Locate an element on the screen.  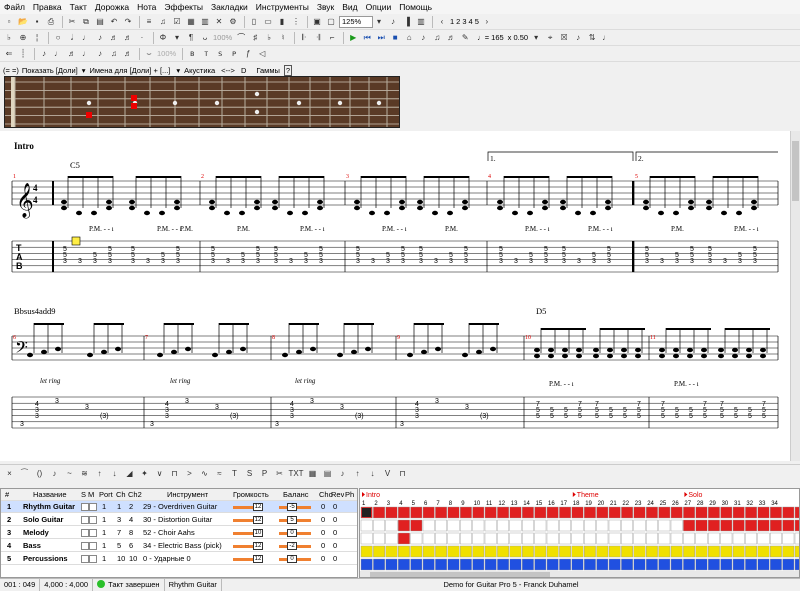
check-icon: ☑ is located at coordinates (177, 22).